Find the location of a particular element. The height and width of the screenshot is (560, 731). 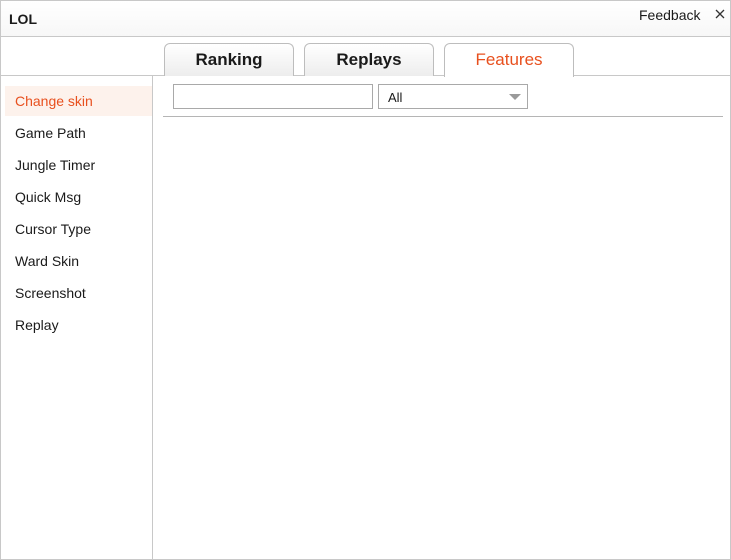

search-input is located at coordinates (273, 96).